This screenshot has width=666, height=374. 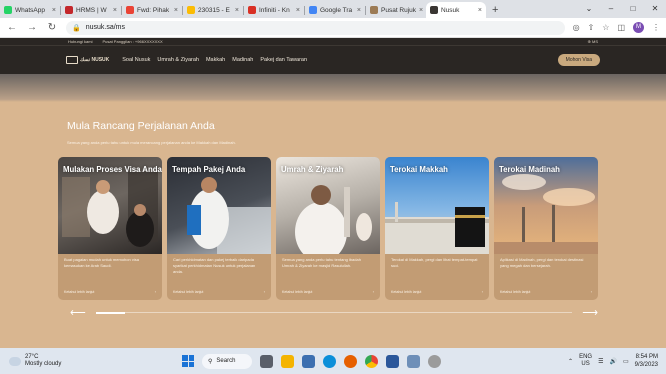 I want to click on browser-tab: Pusat Rujuk ×, so click(x=396, y=10).